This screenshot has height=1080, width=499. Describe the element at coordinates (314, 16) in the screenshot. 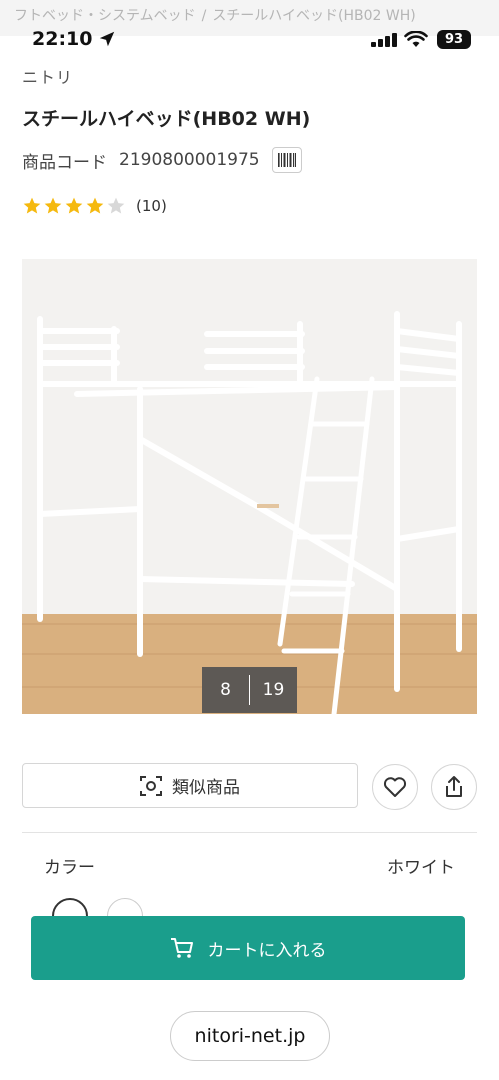

I see `breadcrumb-item-current: スチールハイベッド(HB02 WH)` at that location.